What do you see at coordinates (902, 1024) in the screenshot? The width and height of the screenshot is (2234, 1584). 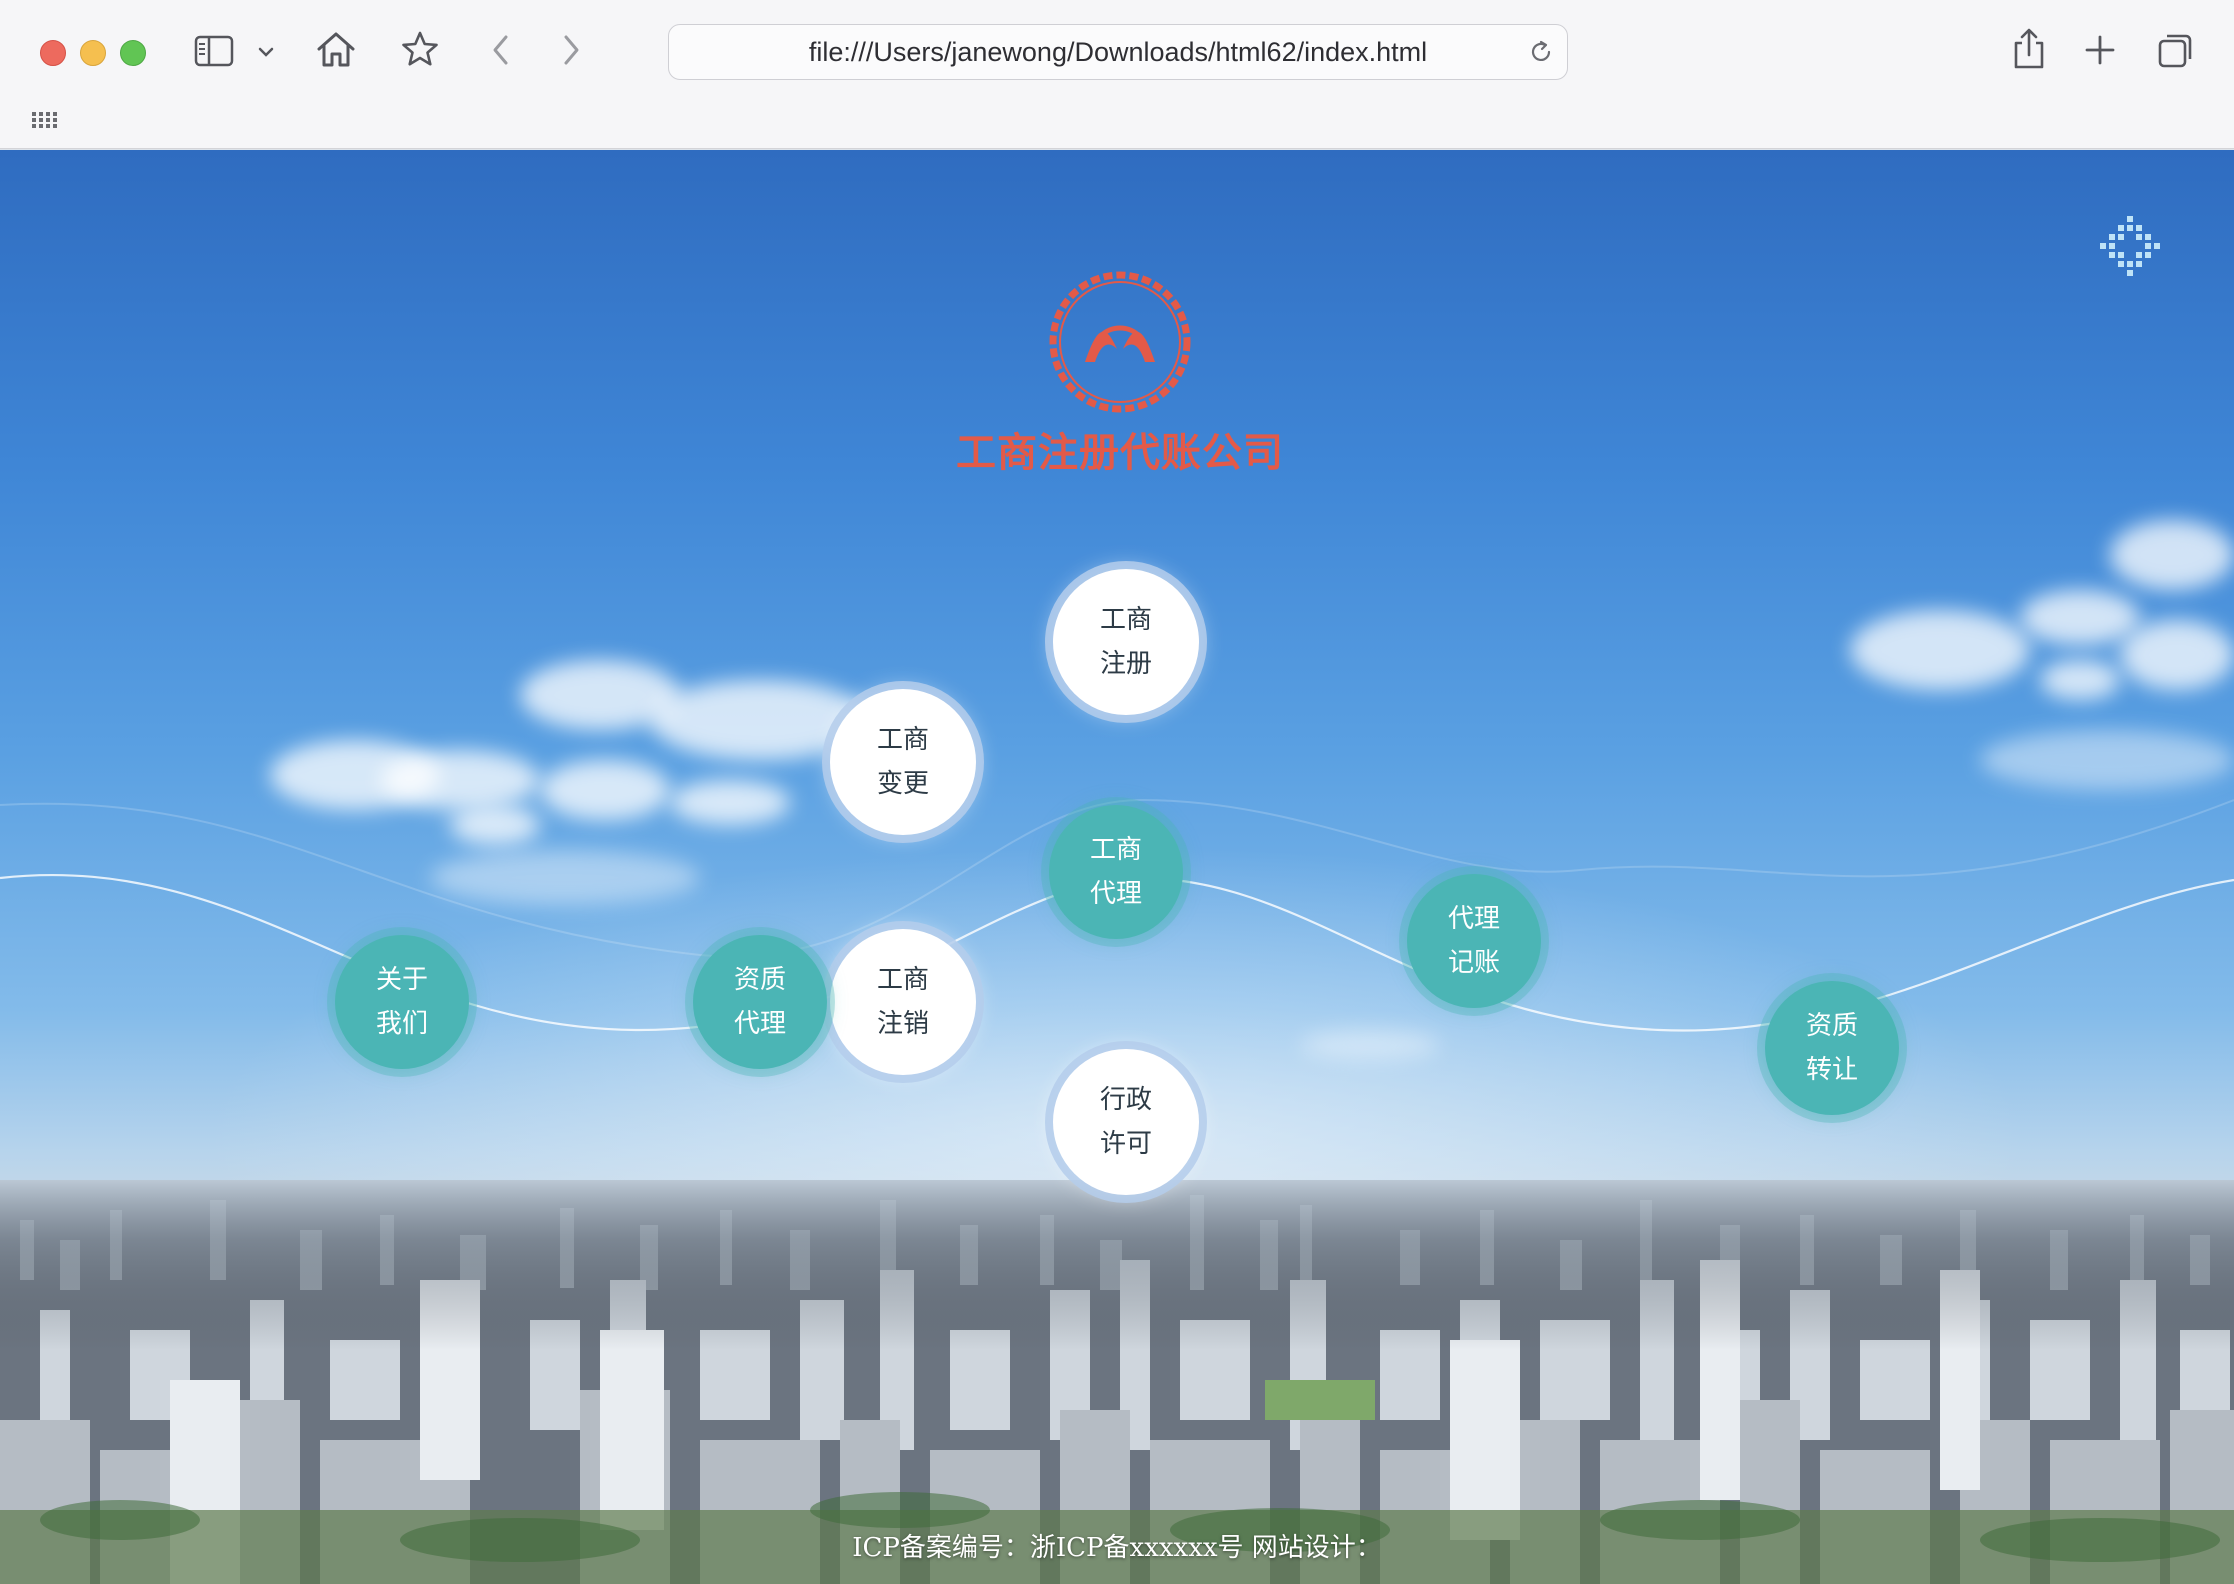 I see `nav-label-line2: 注销` at bounding box center [902, 1024].